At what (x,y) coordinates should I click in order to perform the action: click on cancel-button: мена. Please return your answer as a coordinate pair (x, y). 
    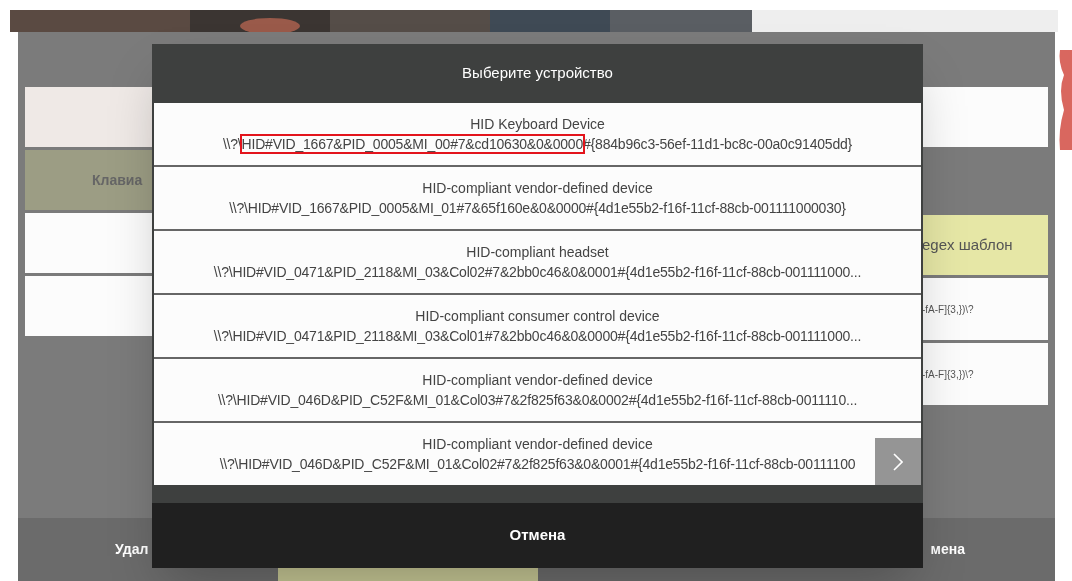
    Looking at the image, I should click on (947, 549).